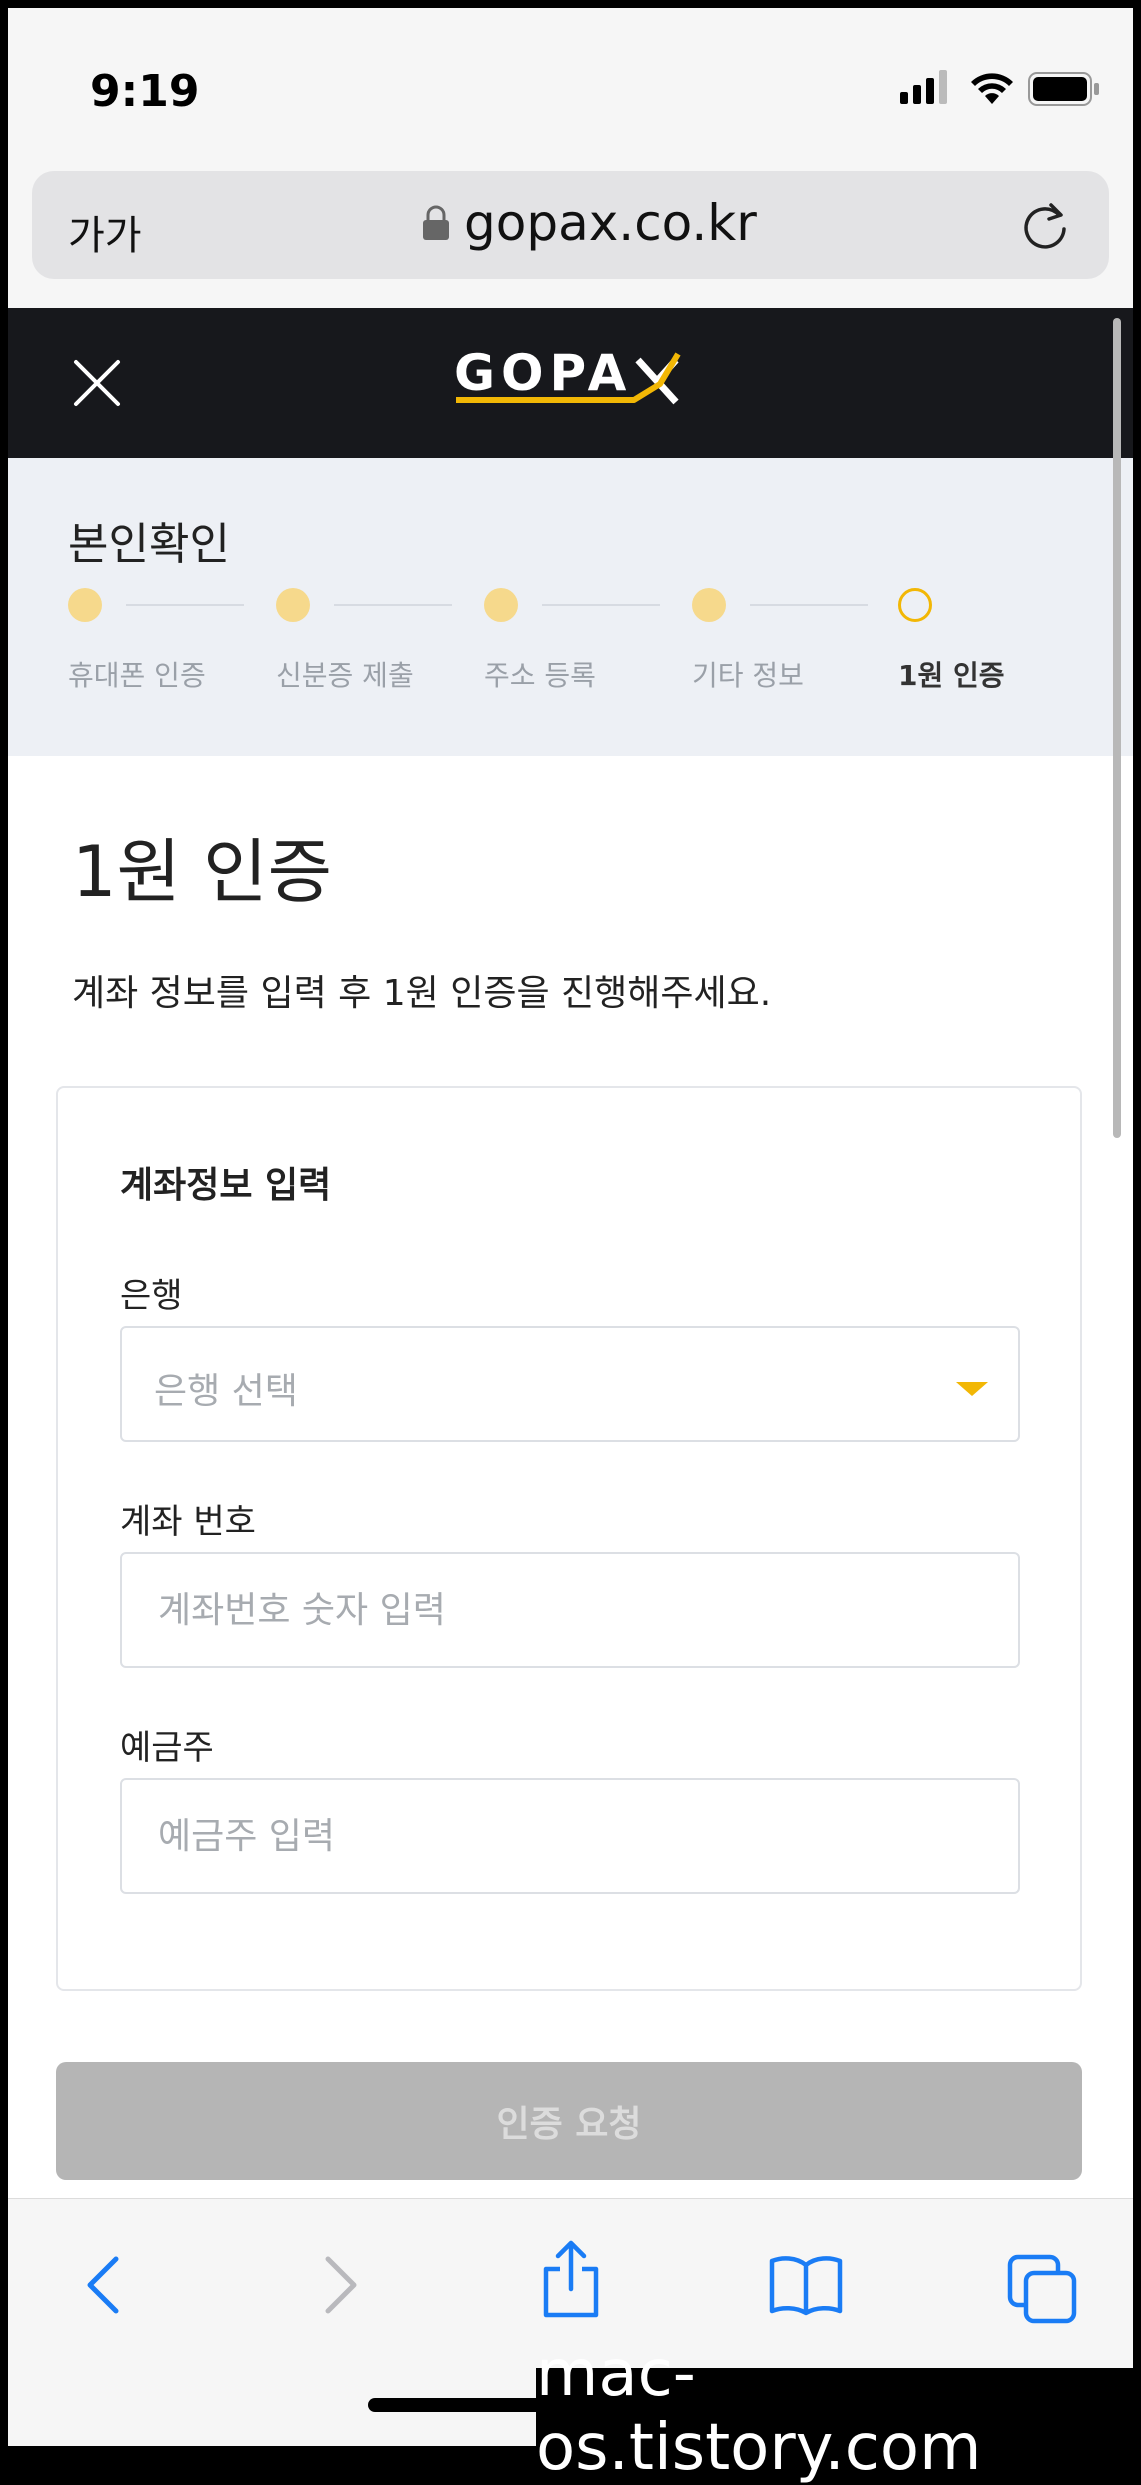  I want to click on account-holder-input, so click(570, 1836).